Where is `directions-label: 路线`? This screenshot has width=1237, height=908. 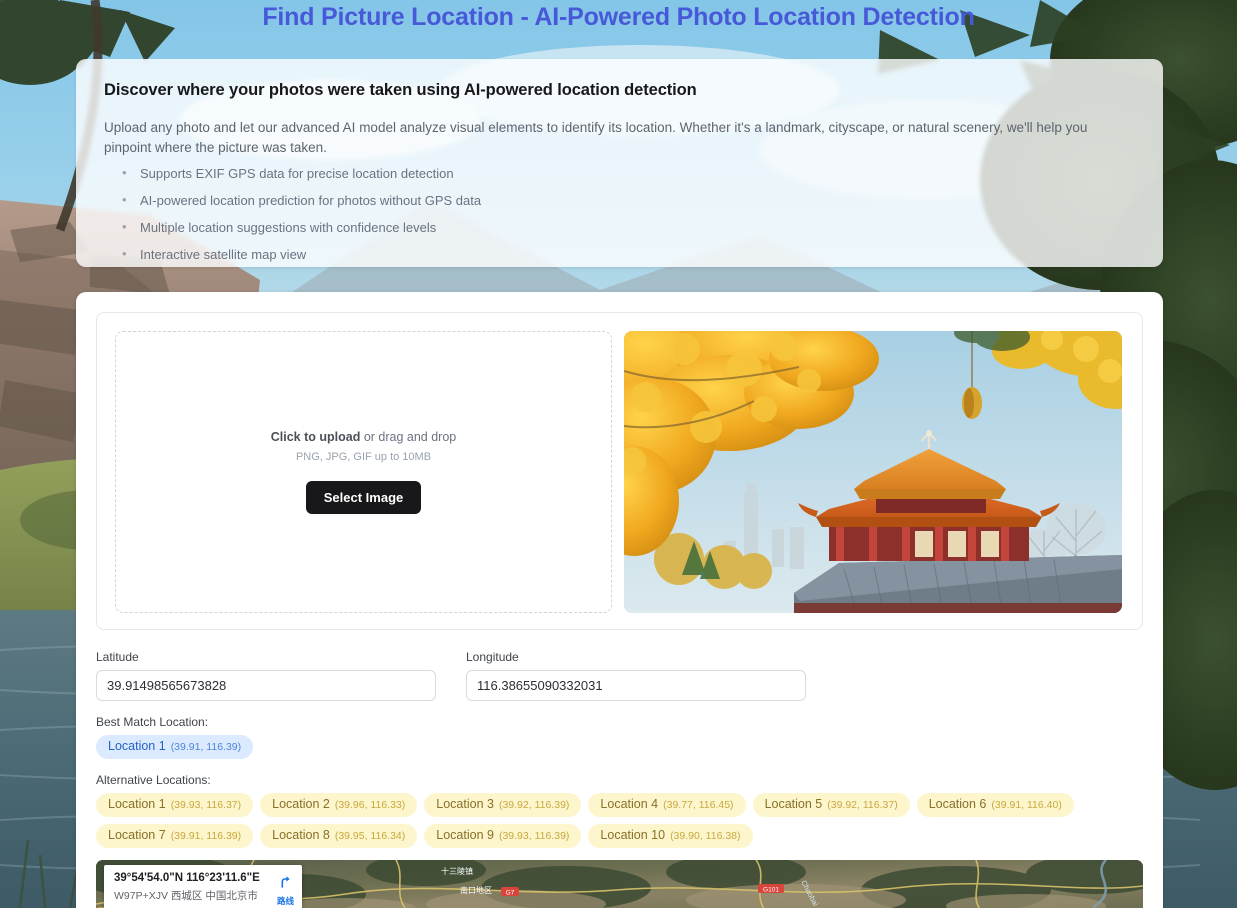
directions-label: 路线 is located at coordinates (285, 901).